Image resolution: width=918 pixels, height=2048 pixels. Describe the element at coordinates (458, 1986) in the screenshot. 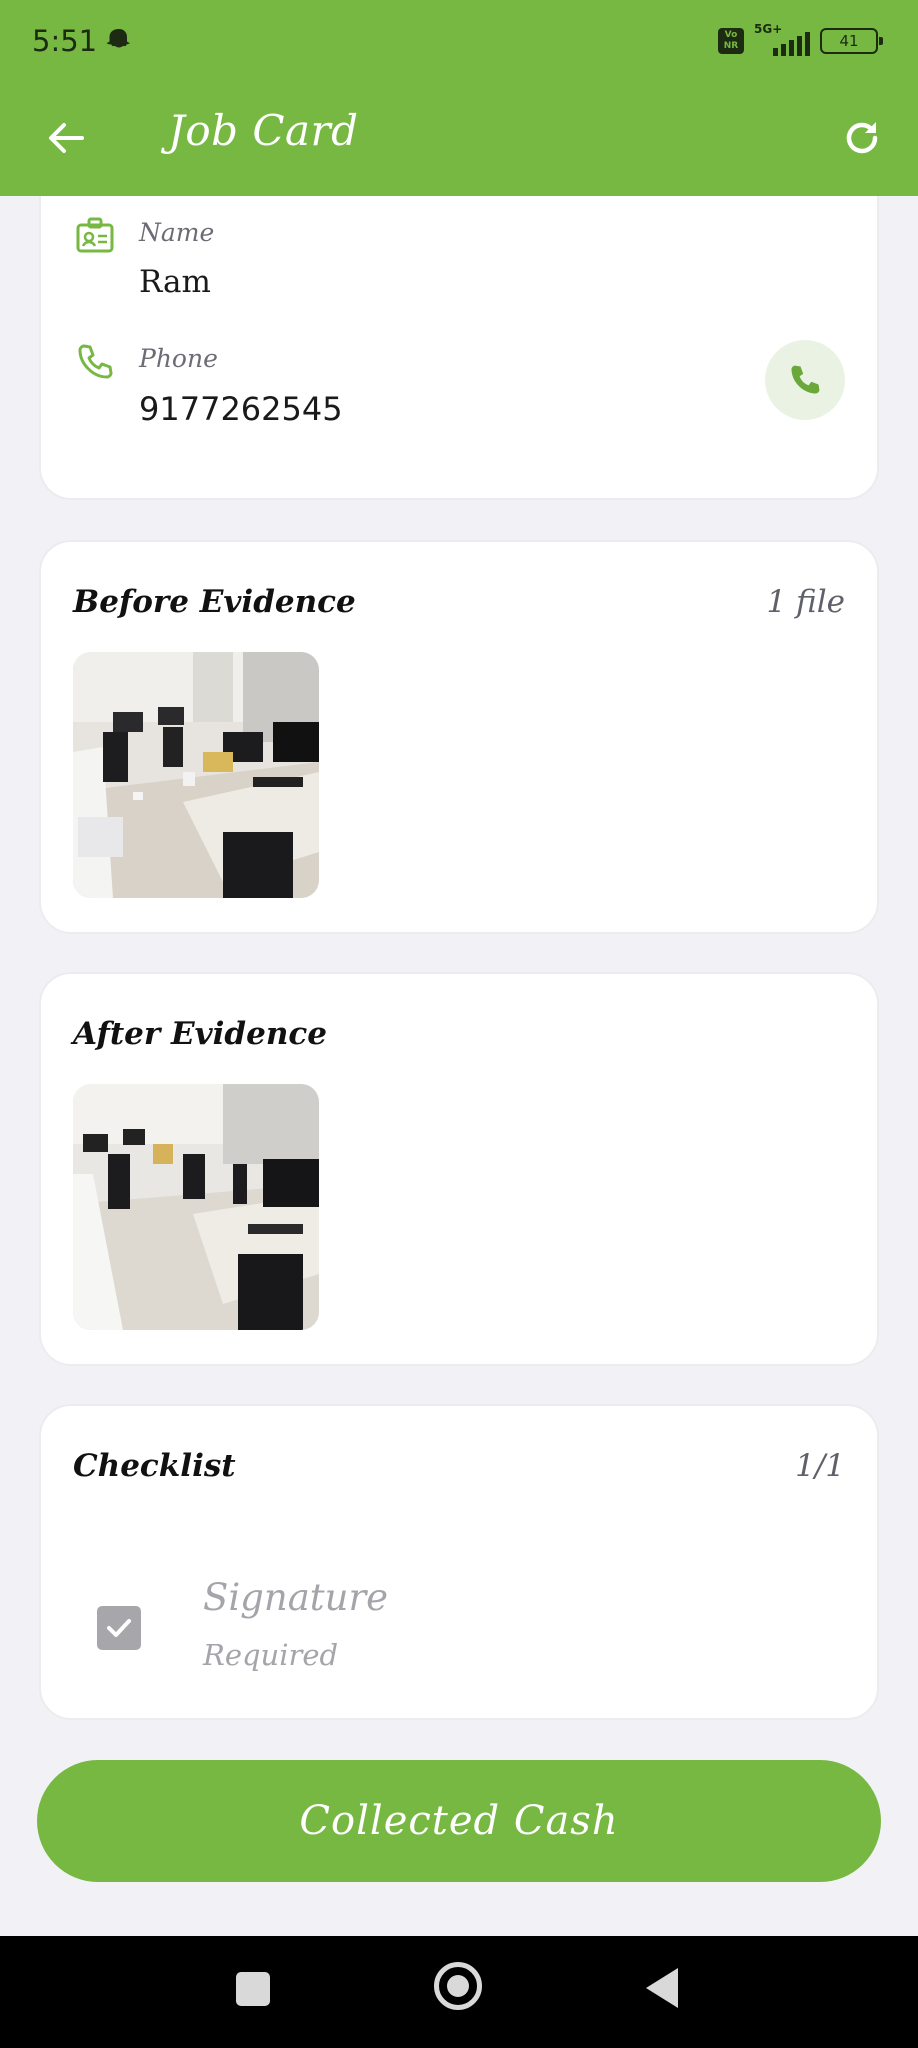

I see `home-button` at that location.